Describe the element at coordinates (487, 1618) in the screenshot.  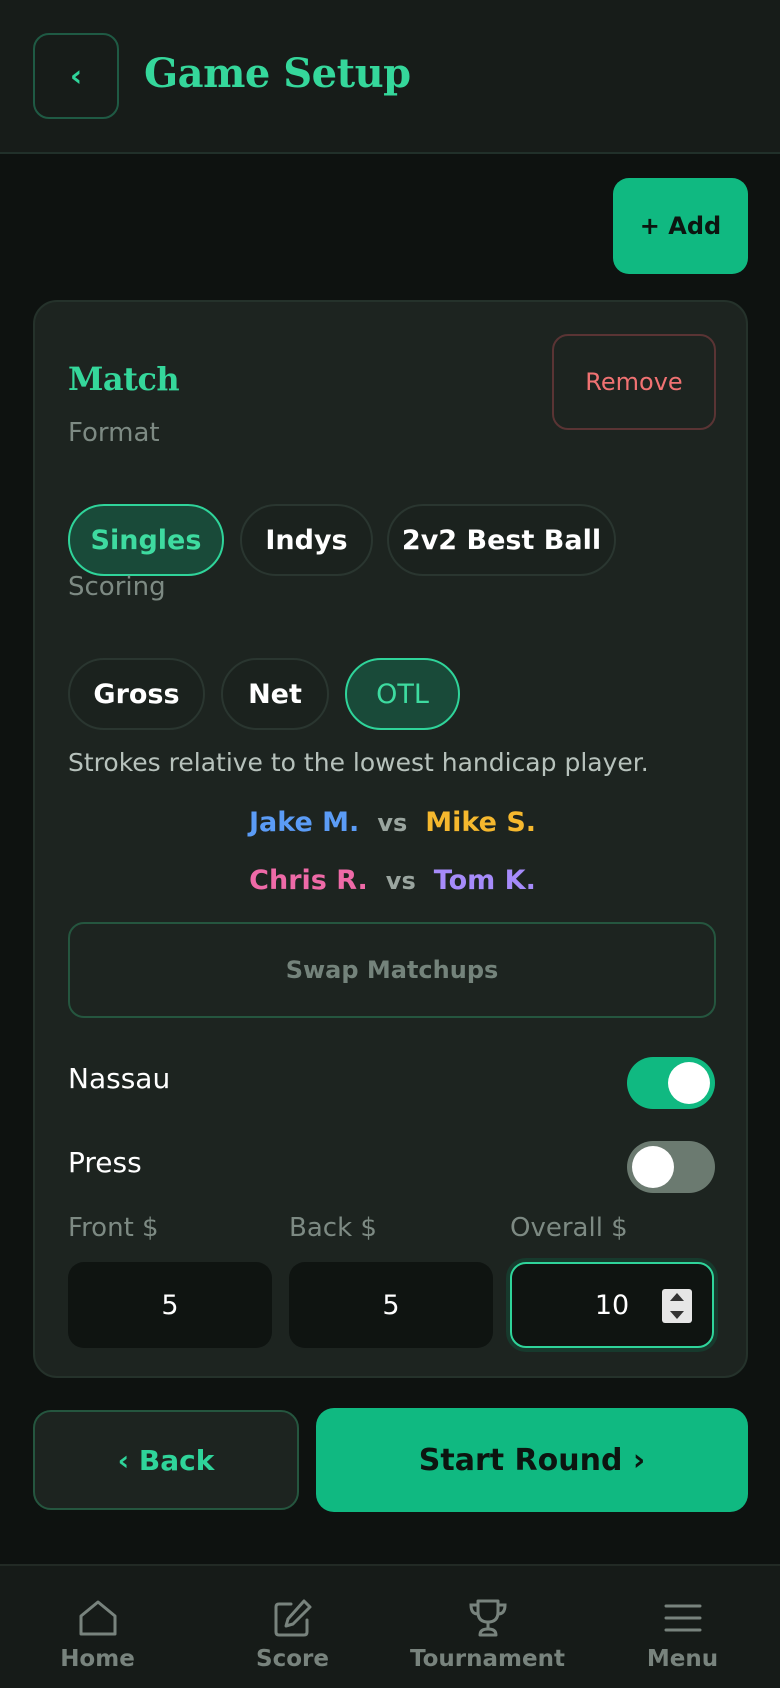
I see `trophy-icon` at that location.